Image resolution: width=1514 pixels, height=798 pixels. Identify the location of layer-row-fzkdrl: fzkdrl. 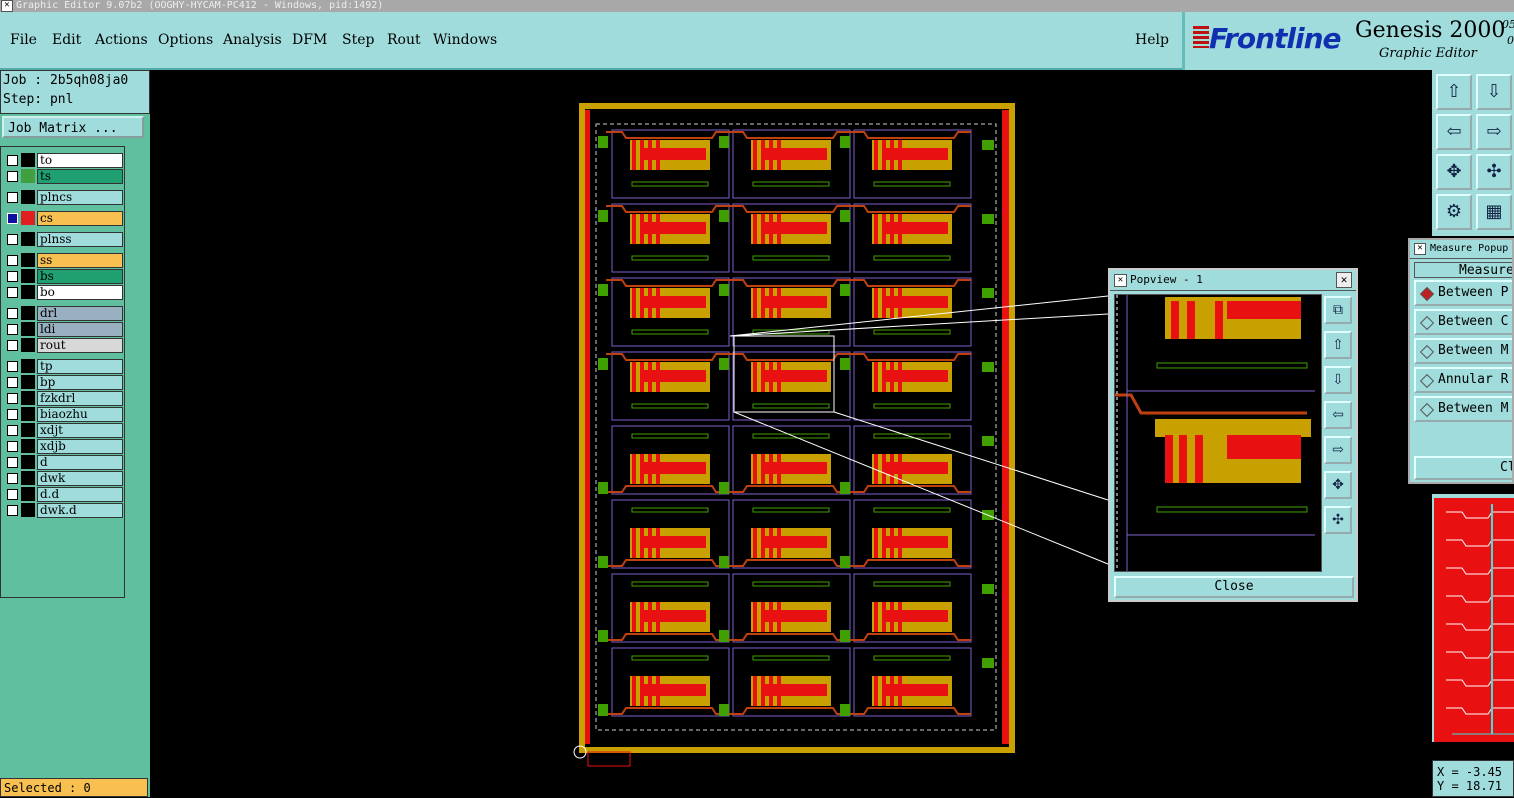
(62, 398).